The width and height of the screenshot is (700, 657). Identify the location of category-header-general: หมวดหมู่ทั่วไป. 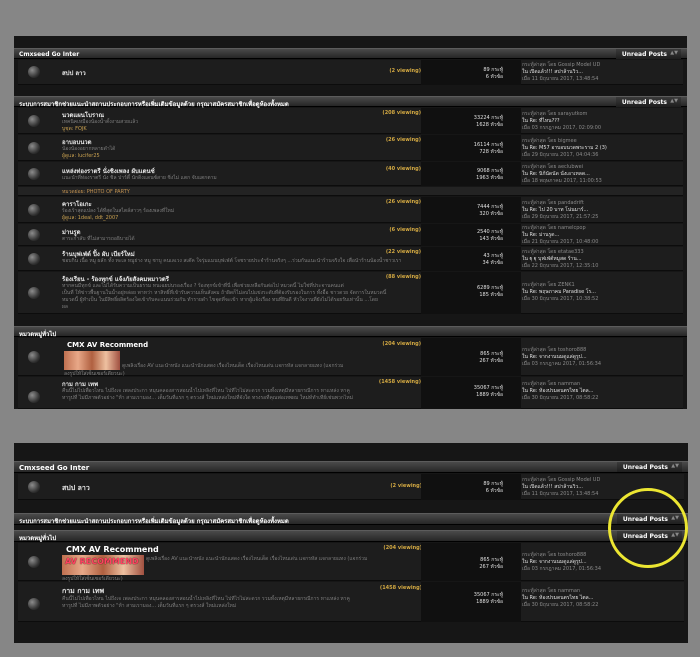
(350, 332).